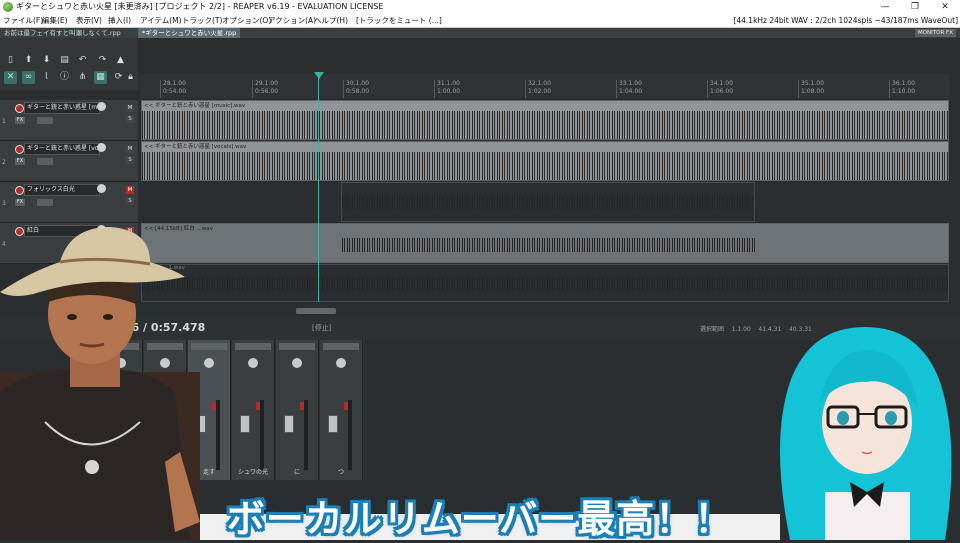 This screenshot has height=543, width=960. What do you see at coordinates (885, 7) in the screenshot?
I see `minimize-button: —` at bounding box center [885, 7].